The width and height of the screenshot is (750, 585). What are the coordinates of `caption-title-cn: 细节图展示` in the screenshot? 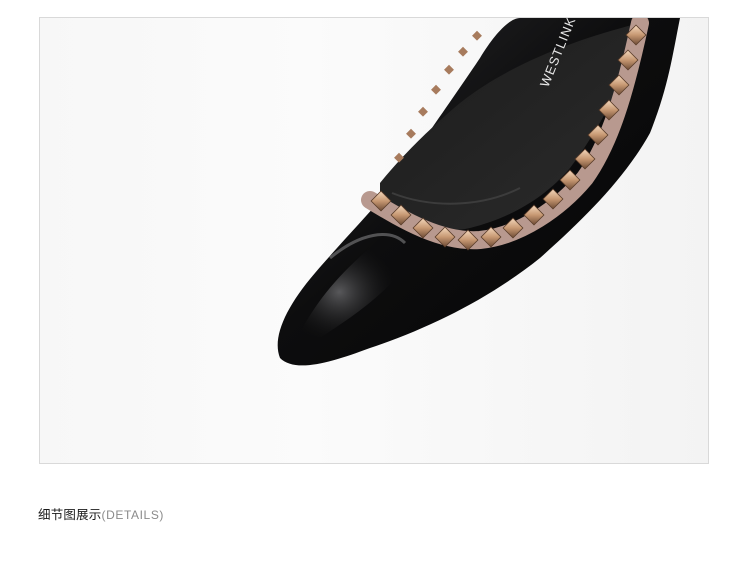 It's located at (70, 515).